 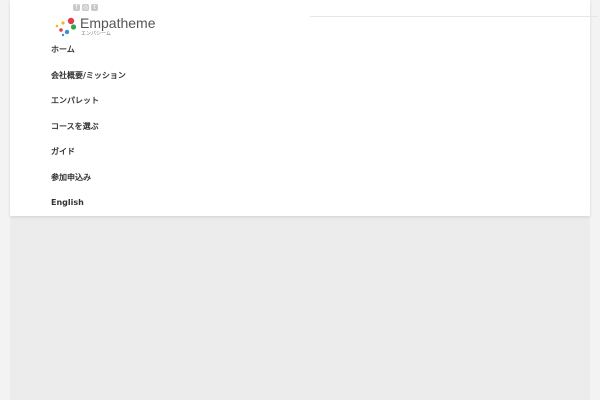 What do you see at coordinates (88, 159) in the screenshot?
I see `menu-item-guide: ガイド` at bounding box center [88, 159].